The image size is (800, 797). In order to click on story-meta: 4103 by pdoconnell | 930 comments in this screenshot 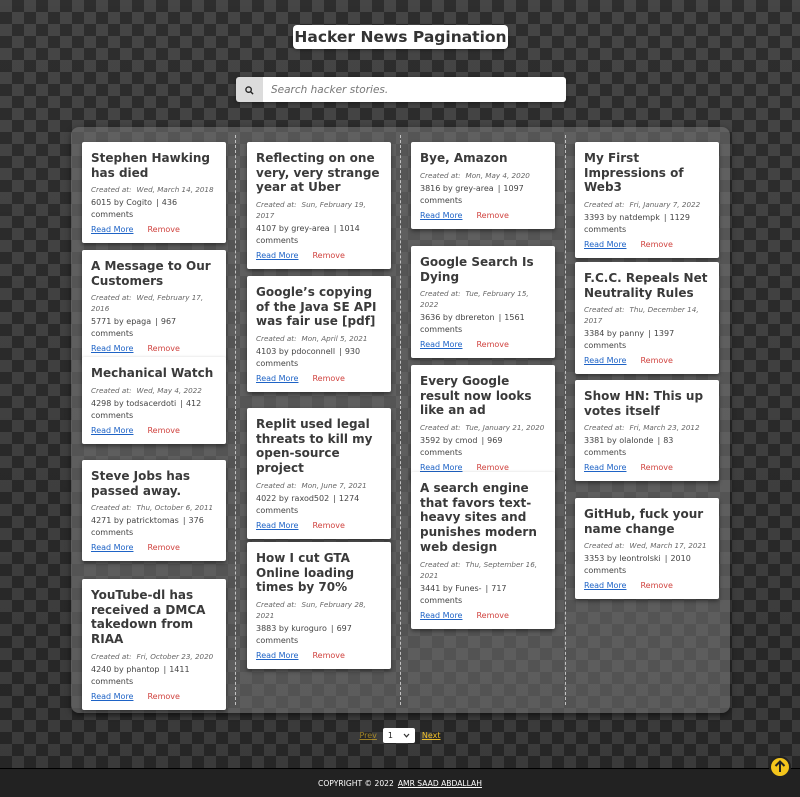, I will do `click(319, 358)`.